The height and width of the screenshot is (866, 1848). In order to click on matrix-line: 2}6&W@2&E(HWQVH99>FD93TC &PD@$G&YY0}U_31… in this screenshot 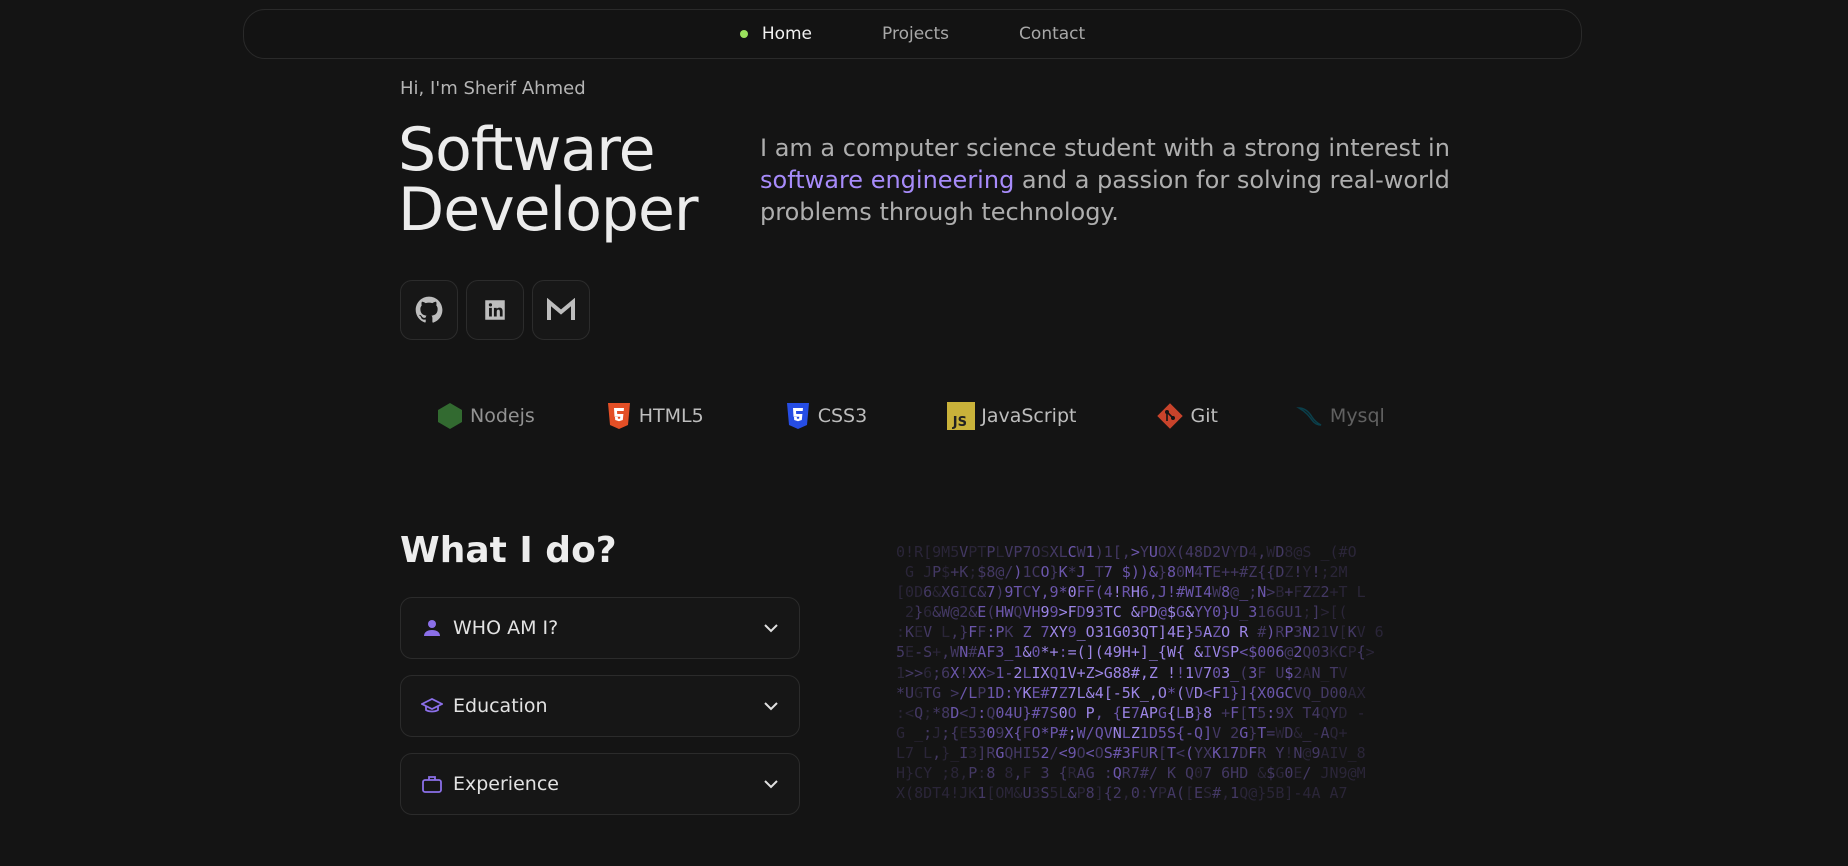, I will do `click(1126, 612)`.